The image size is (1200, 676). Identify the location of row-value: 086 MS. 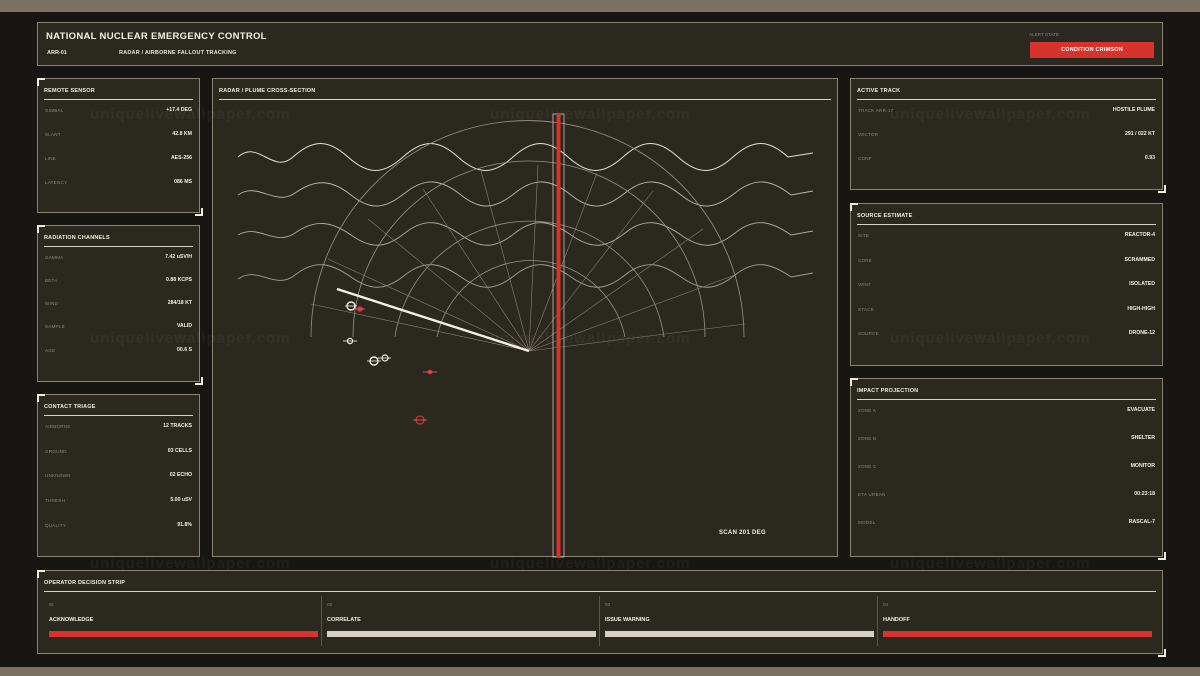
(183, 182).